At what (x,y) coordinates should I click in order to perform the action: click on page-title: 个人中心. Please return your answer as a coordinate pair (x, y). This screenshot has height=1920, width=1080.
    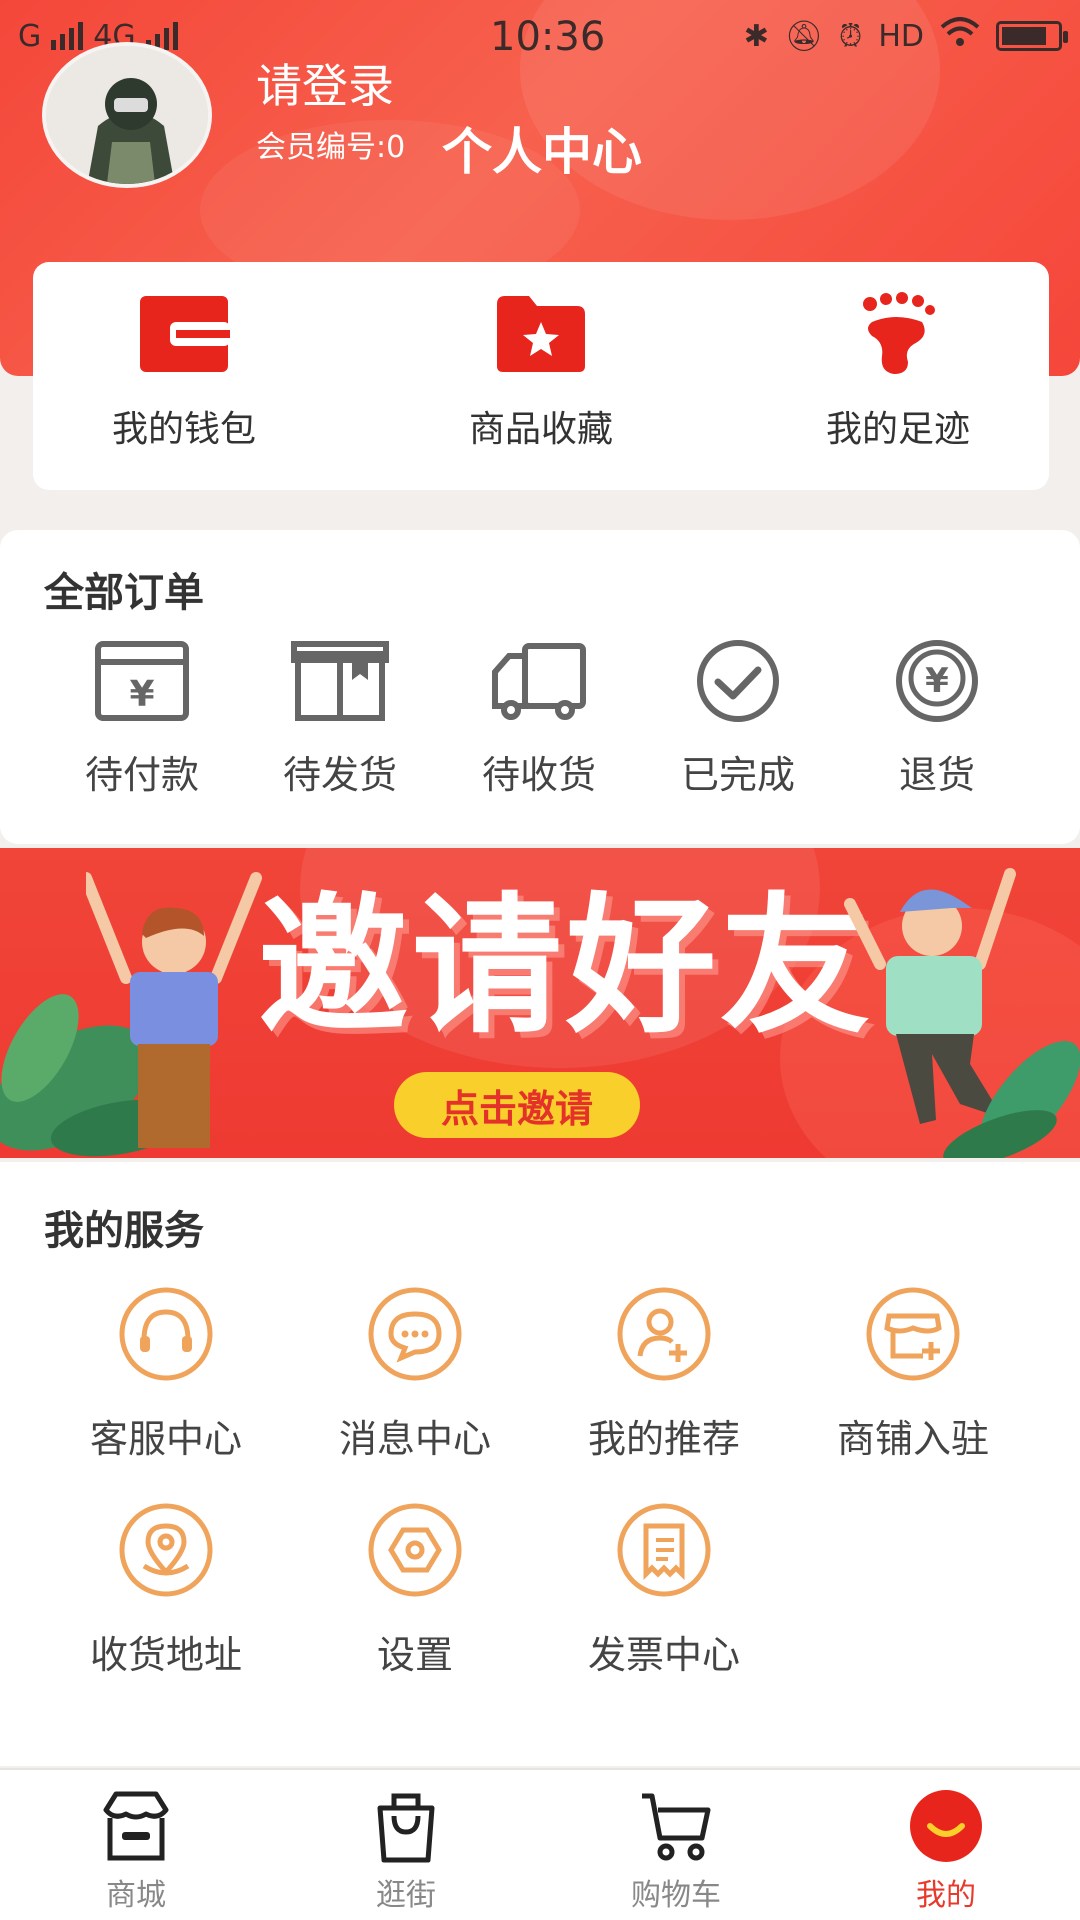
    Looking at the image, I should click on (542, 152).